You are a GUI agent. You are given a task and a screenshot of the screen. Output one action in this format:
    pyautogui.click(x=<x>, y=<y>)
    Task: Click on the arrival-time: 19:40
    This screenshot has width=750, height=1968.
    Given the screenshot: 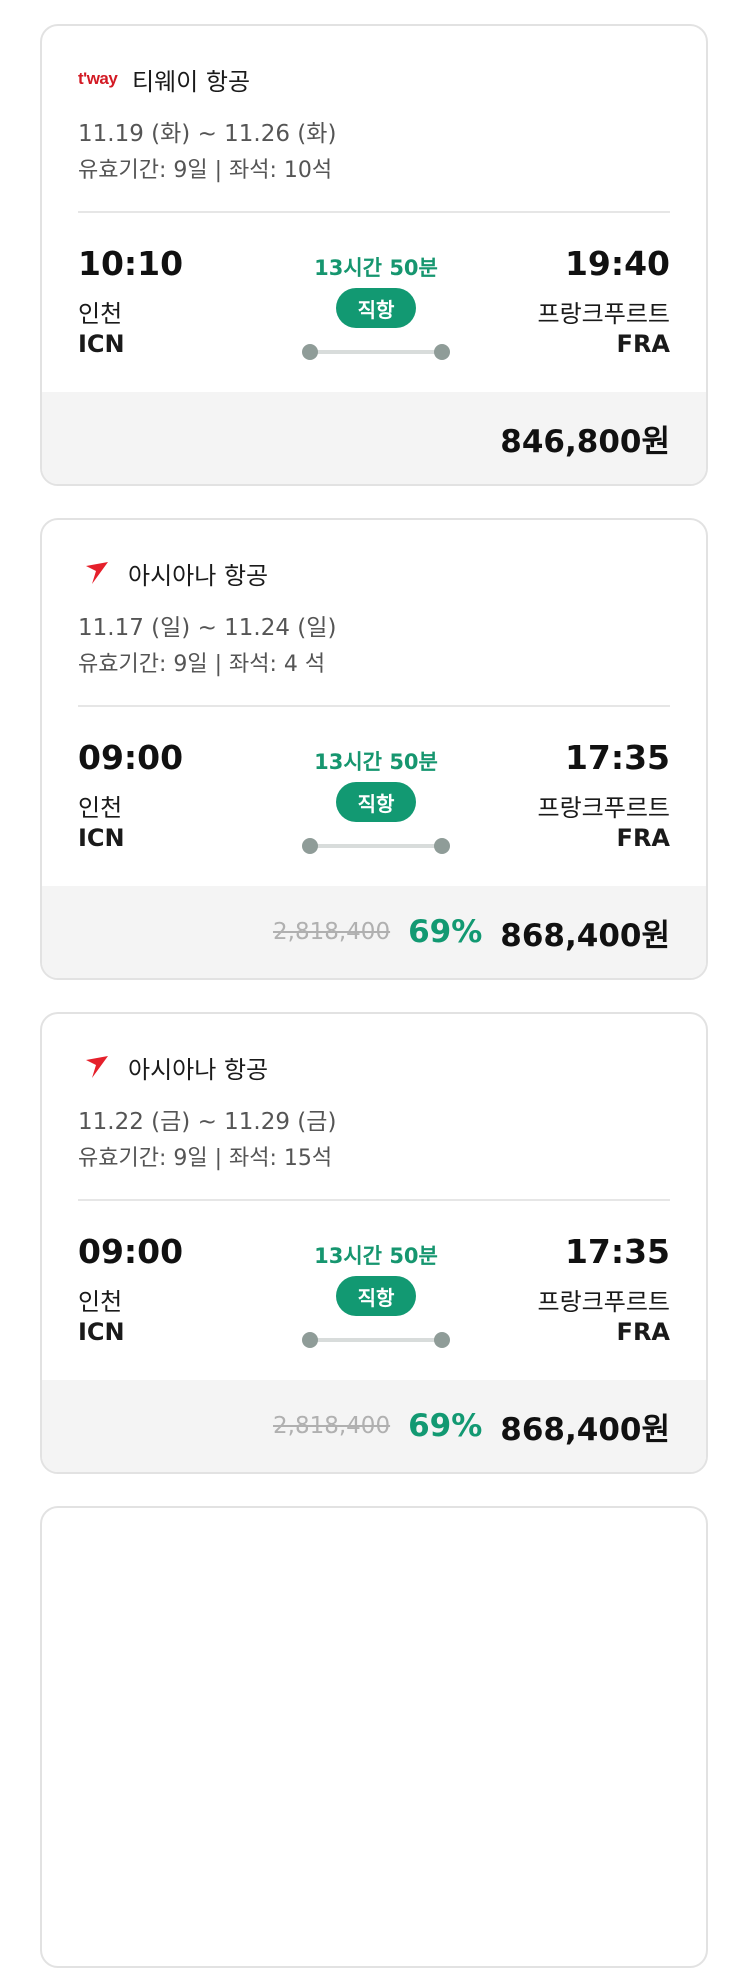 What is the action you would take?
    pyautogui.click(x=617, y=263)
    